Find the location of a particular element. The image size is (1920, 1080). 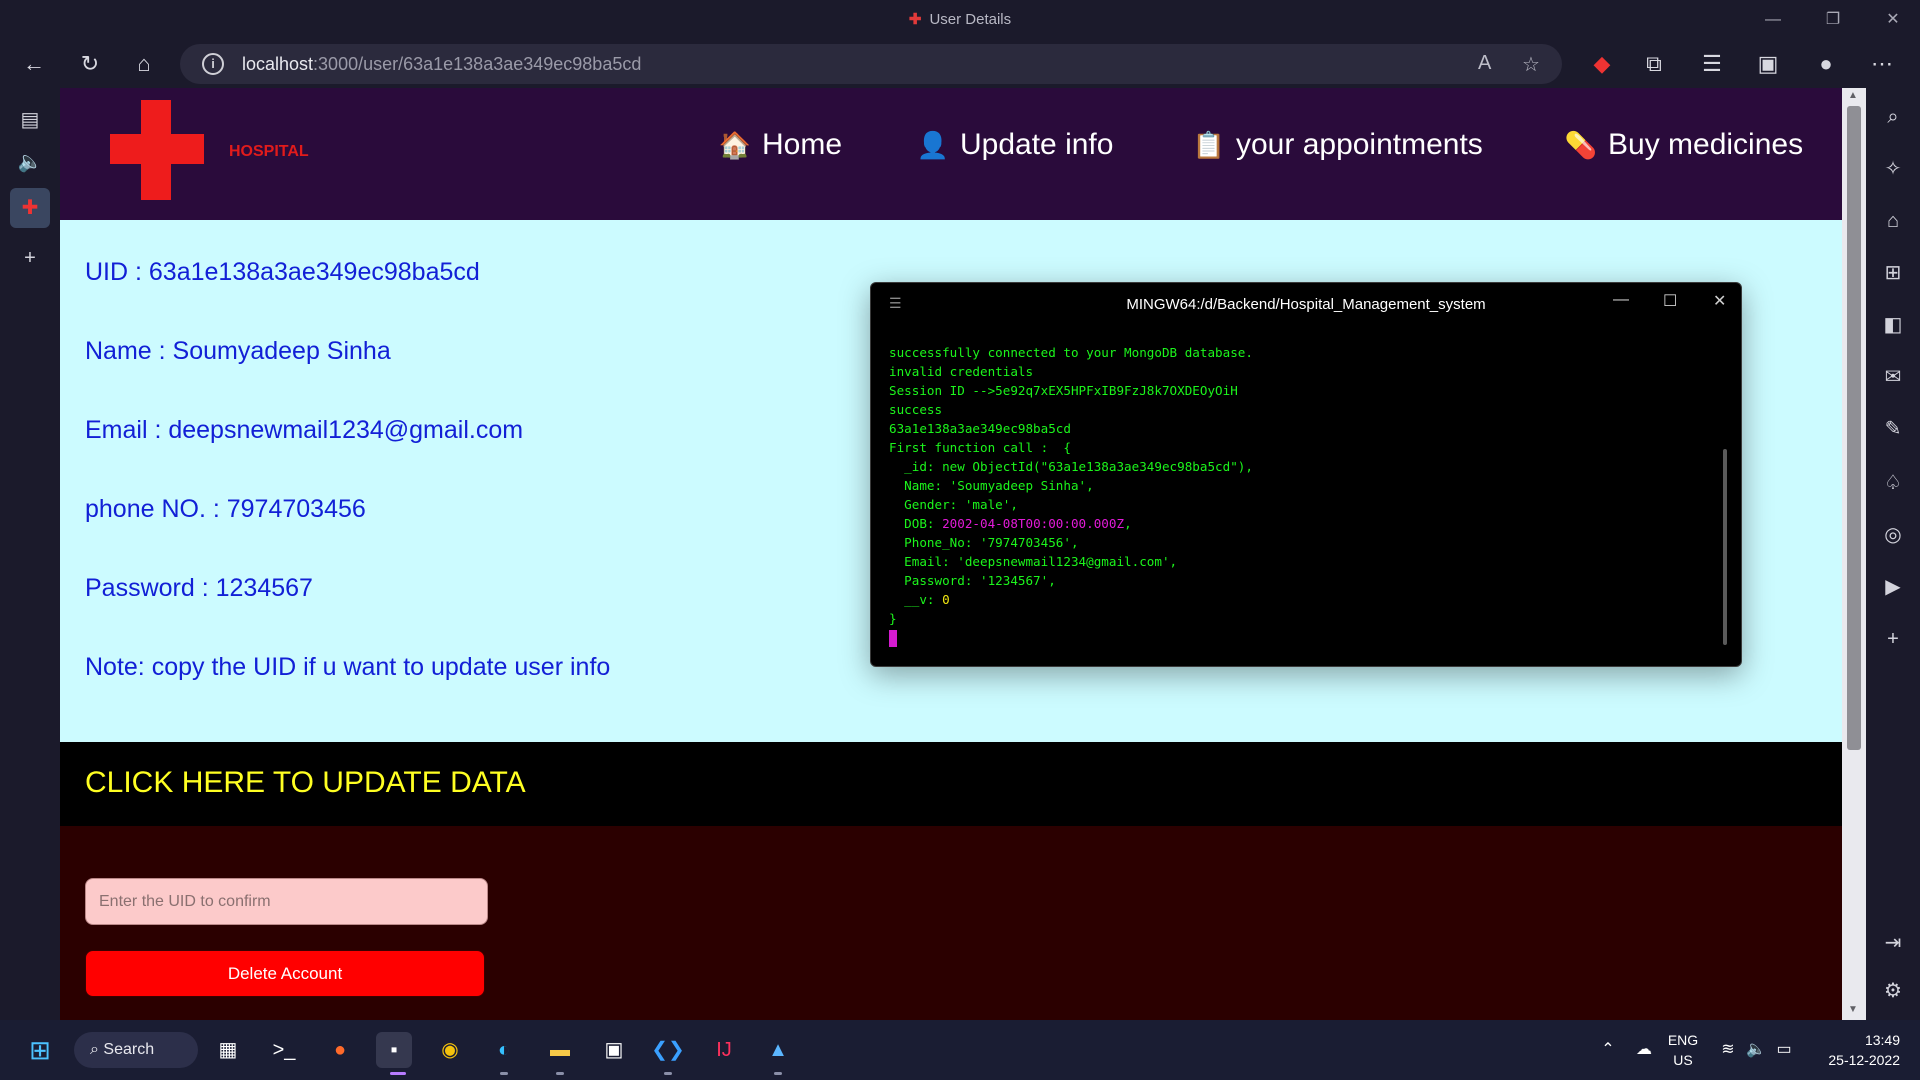

terminal-line: invalid credentials is located at coordinates (961, 371).